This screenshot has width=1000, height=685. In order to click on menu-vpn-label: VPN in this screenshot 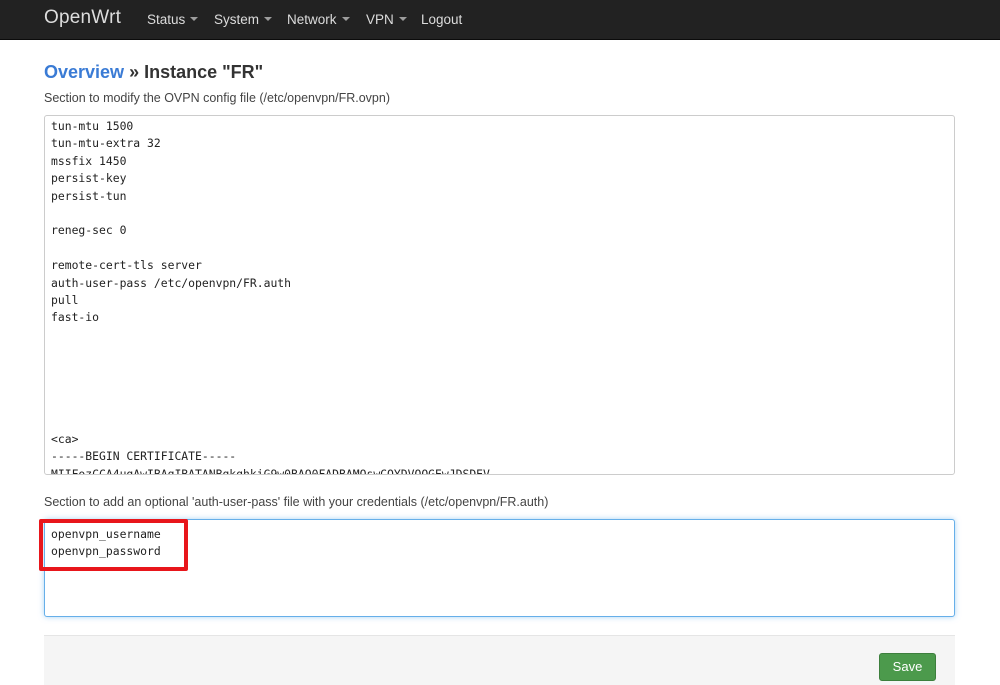, I will do `click(380, 19)`.